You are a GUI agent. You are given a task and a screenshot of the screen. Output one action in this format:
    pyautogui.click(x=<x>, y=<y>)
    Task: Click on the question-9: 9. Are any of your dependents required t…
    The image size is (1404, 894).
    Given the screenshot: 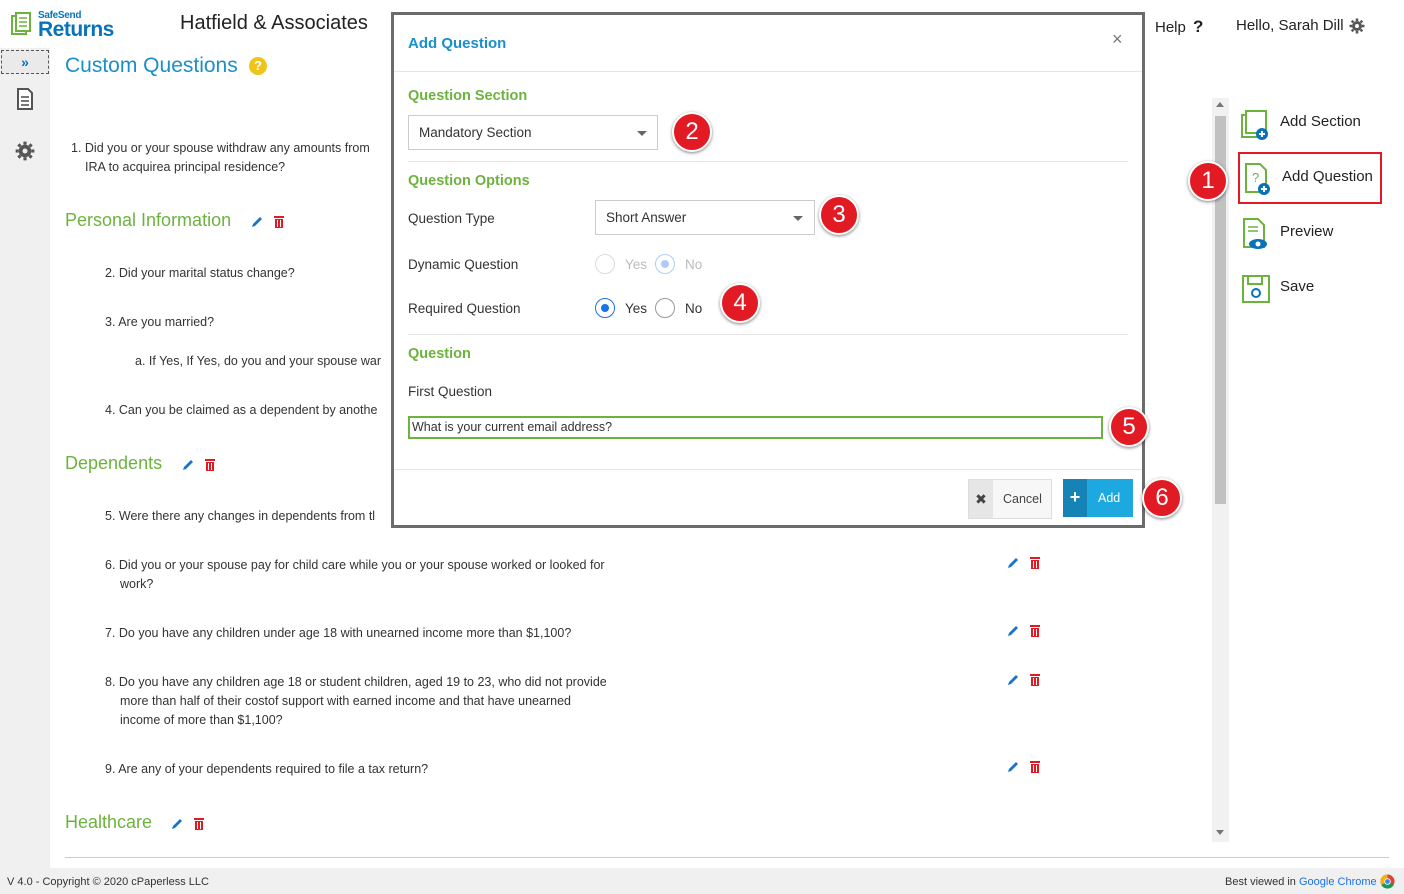 What is the action you would take?
    pyautogui.click(x=267, y=769)
    